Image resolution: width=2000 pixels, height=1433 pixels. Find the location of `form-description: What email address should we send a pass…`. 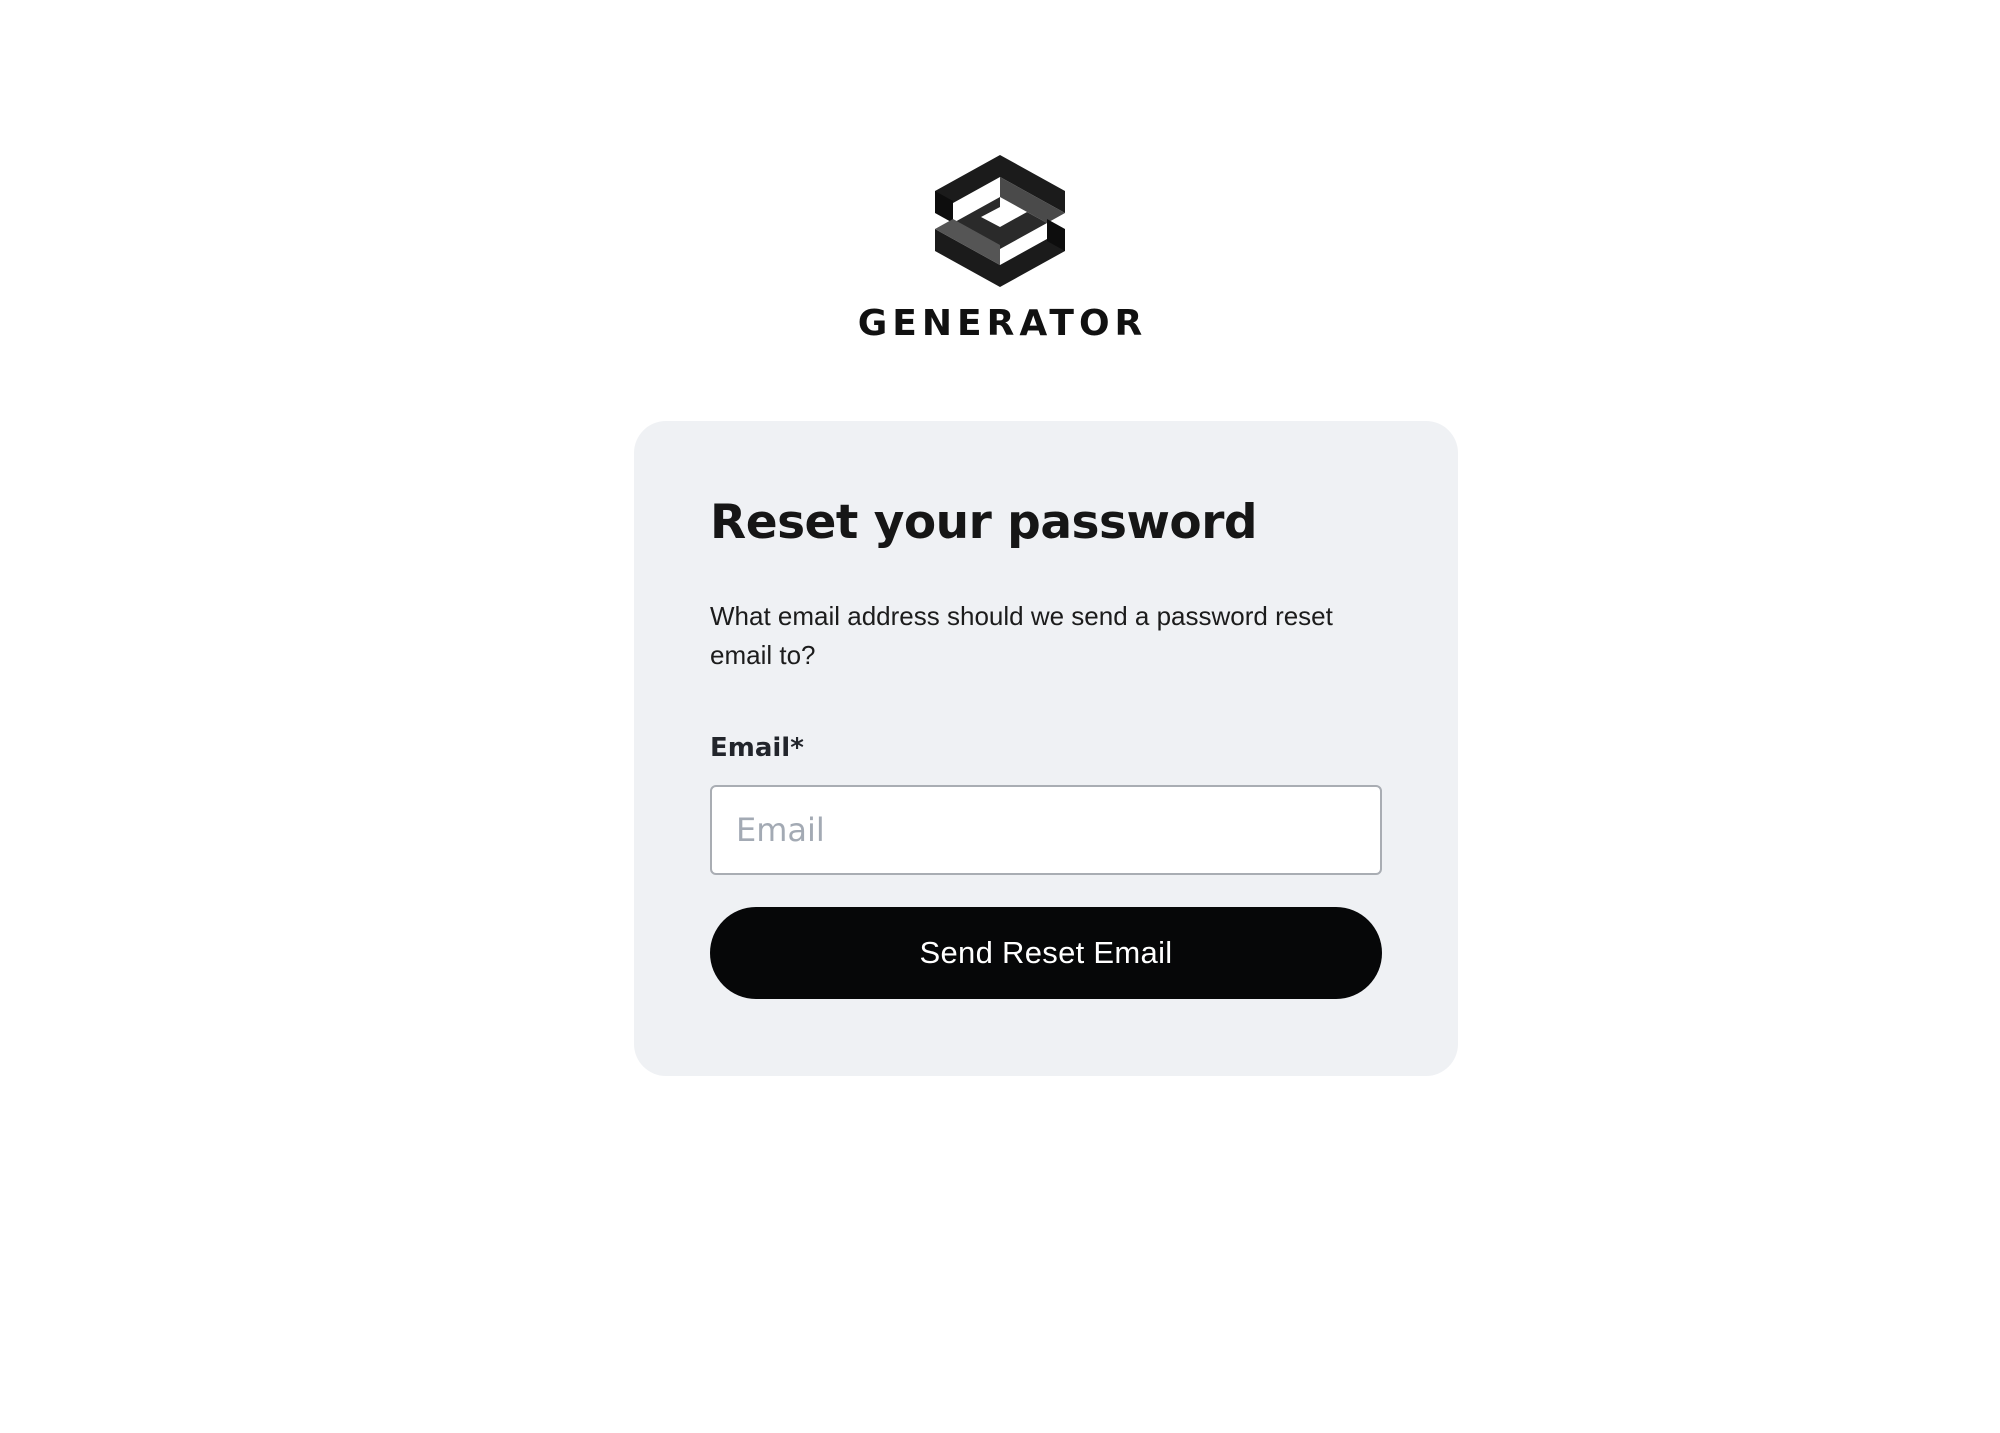

form-description: What email address should we send a pass… is located at coordinates (1021, 635).